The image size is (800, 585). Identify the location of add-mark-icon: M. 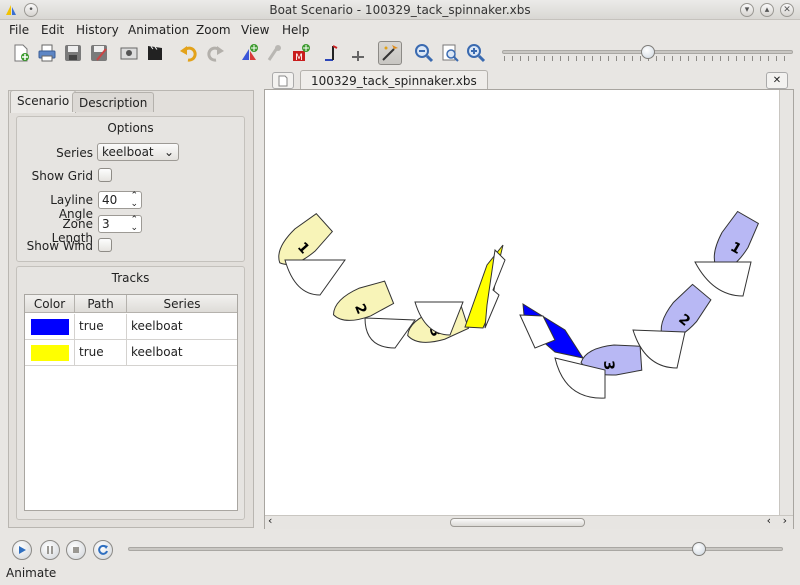
(301, 53).